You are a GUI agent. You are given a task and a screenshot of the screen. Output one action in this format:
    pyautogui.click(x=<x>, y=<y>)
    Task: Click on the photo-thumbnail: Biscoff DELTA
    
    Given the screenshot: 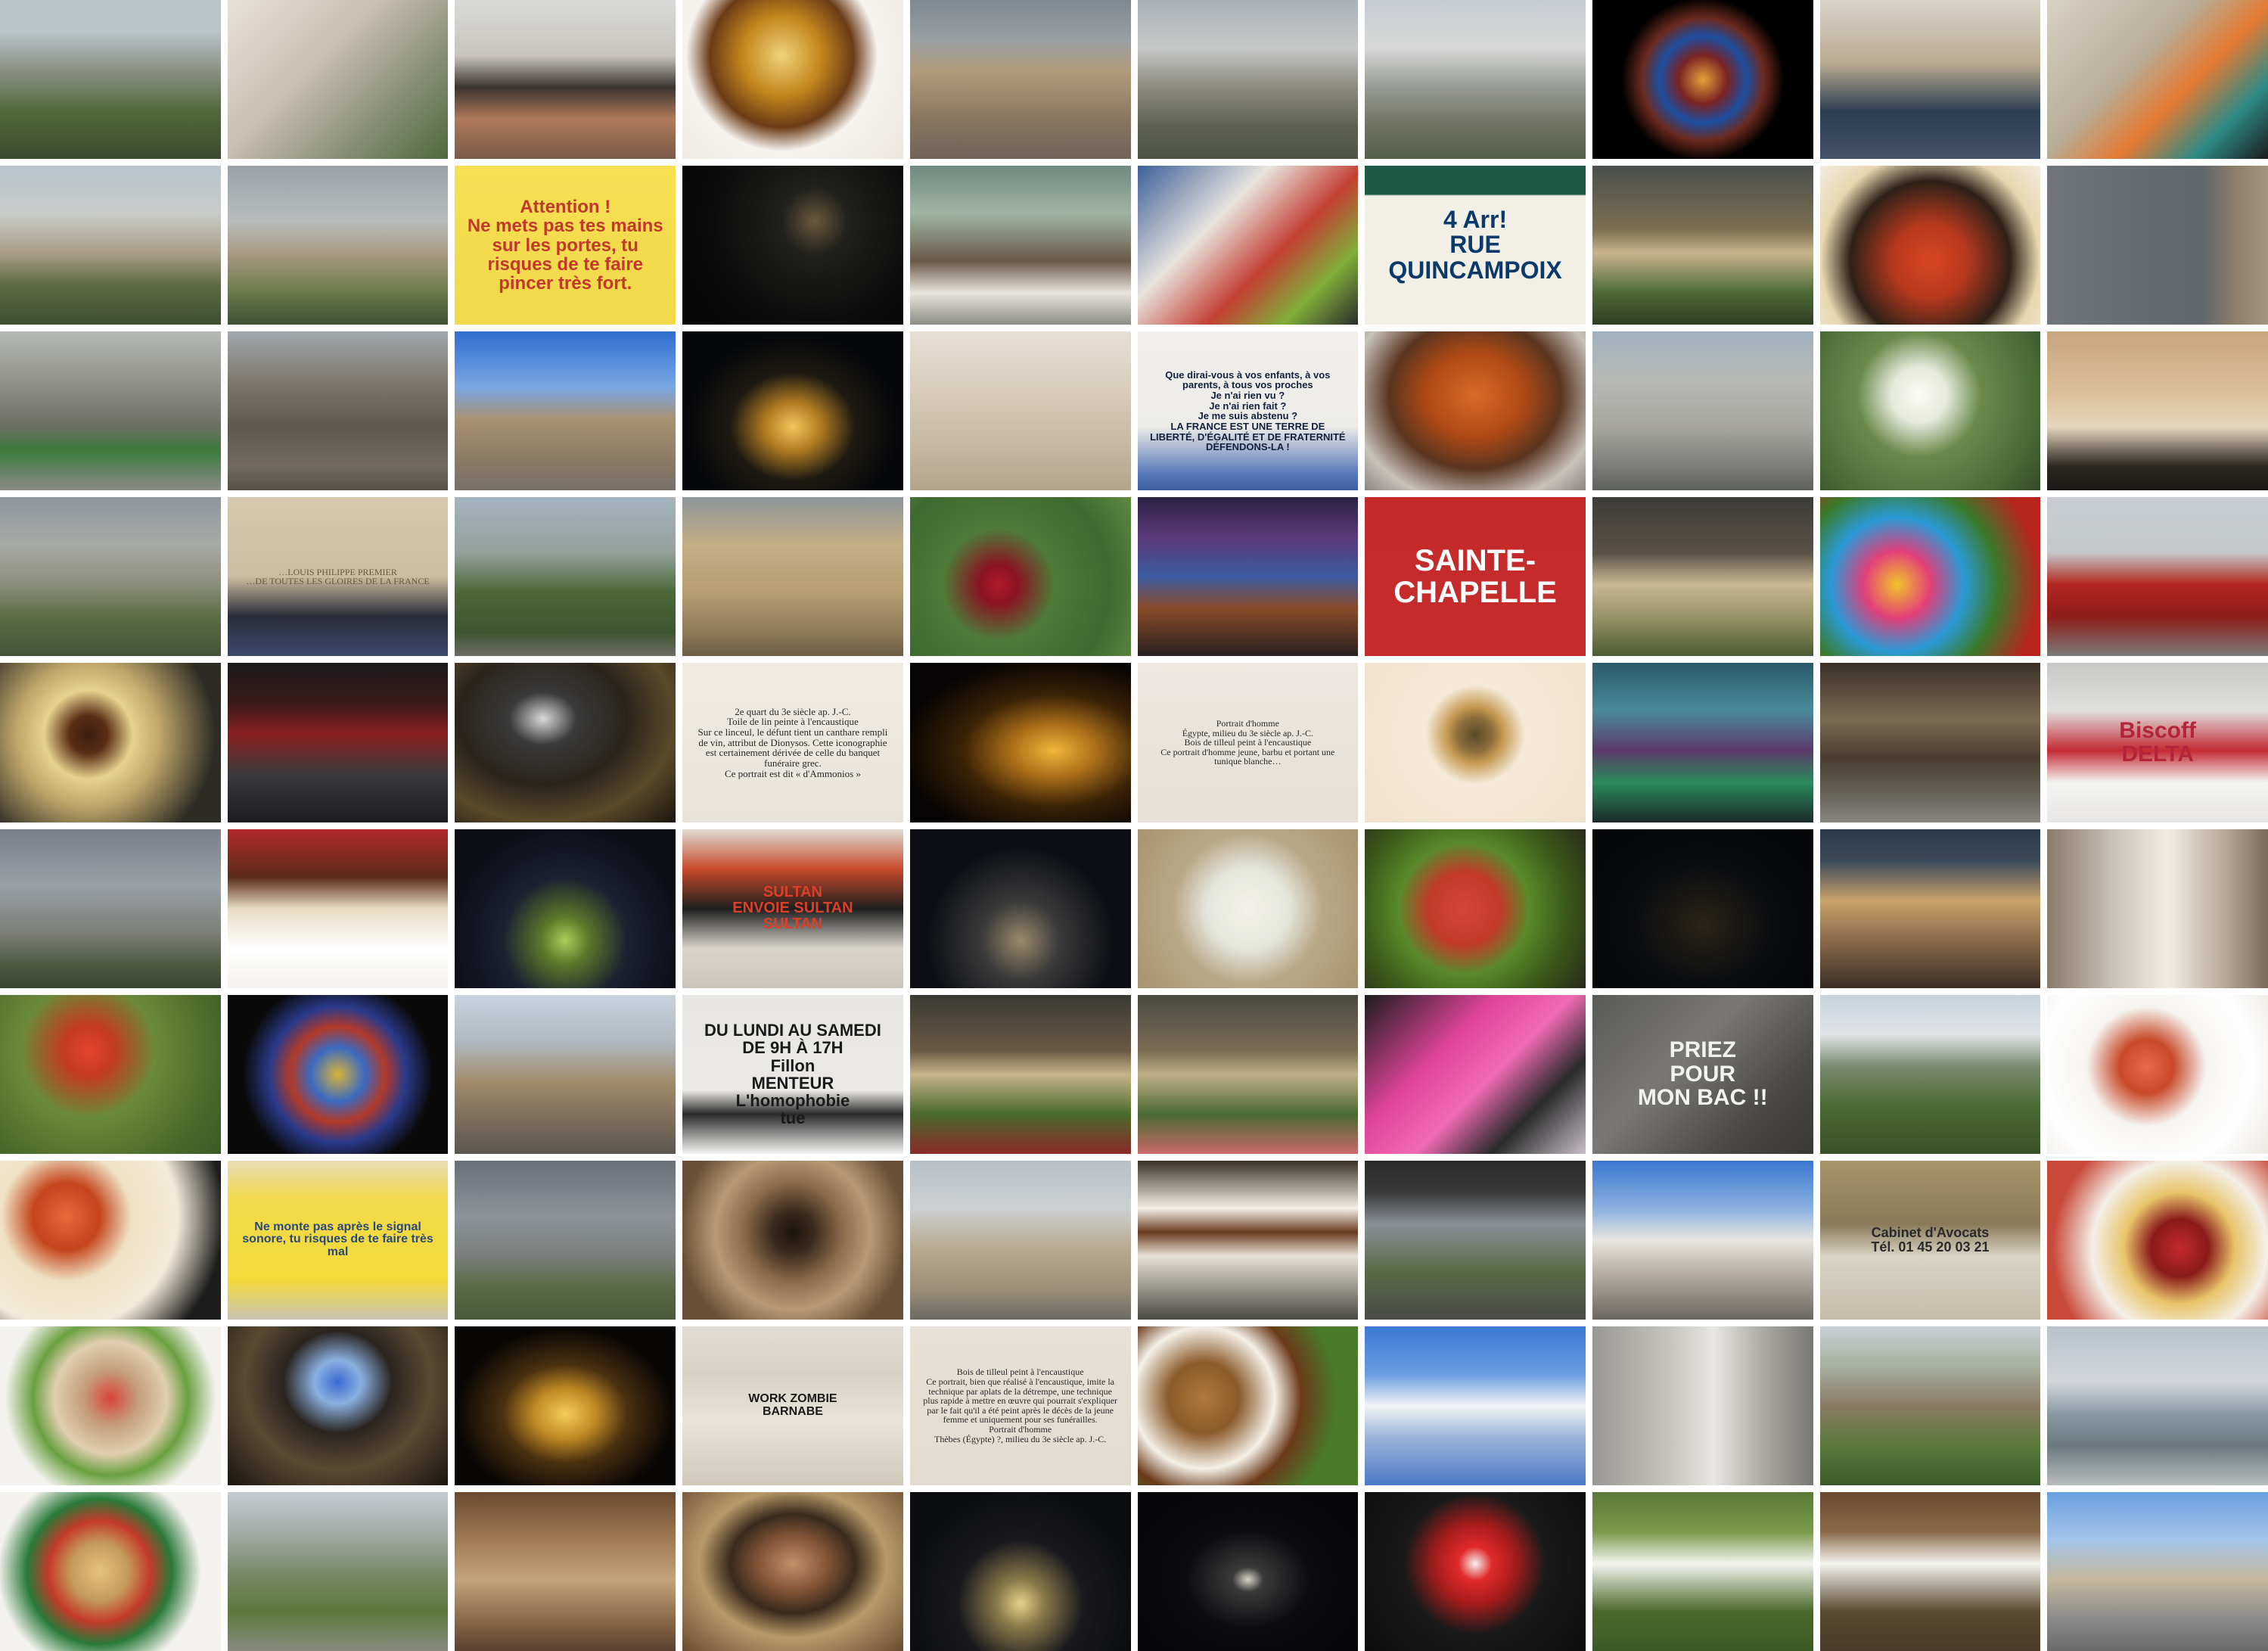 What is the action you would take?
    pyautogui.click(x=2158, y=743)
    